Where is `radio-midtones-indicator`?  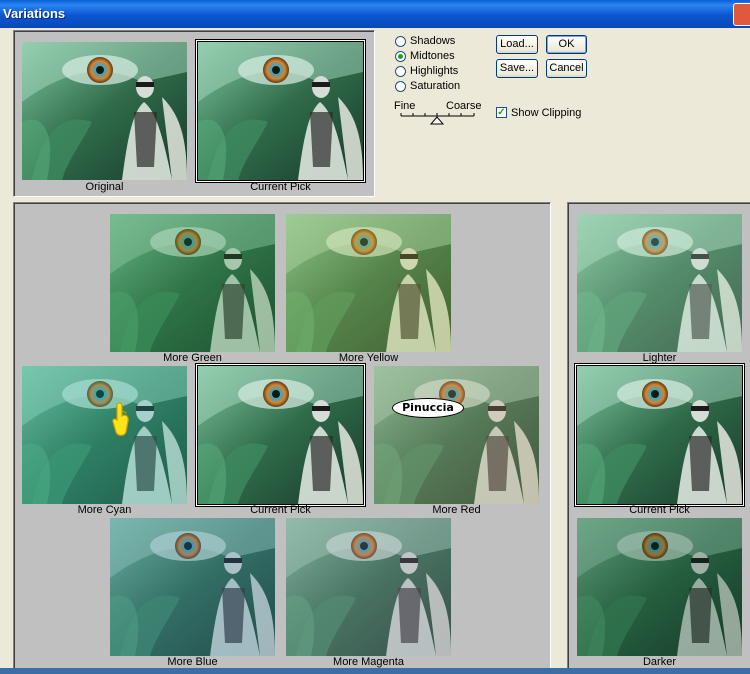
radio-midtones-indicator is located at coordinates (400, 56).